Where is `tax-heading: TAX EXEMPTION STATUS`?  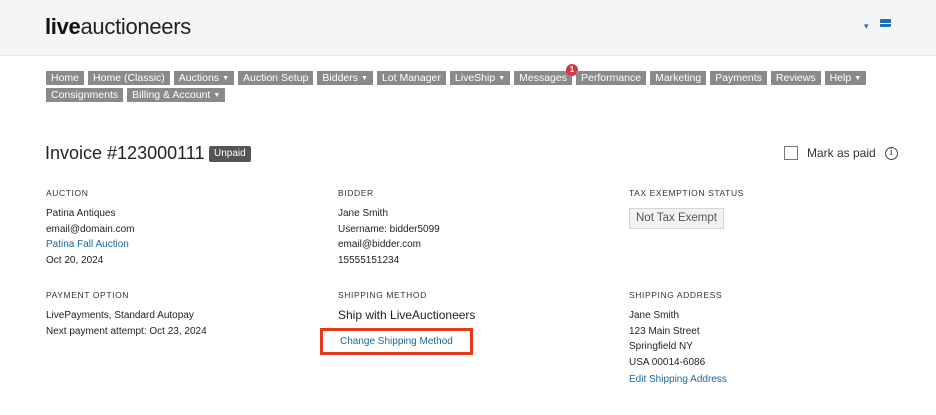
tax-heading: TAX EXEMPTION STATUS is located at coordinates (686, 193).